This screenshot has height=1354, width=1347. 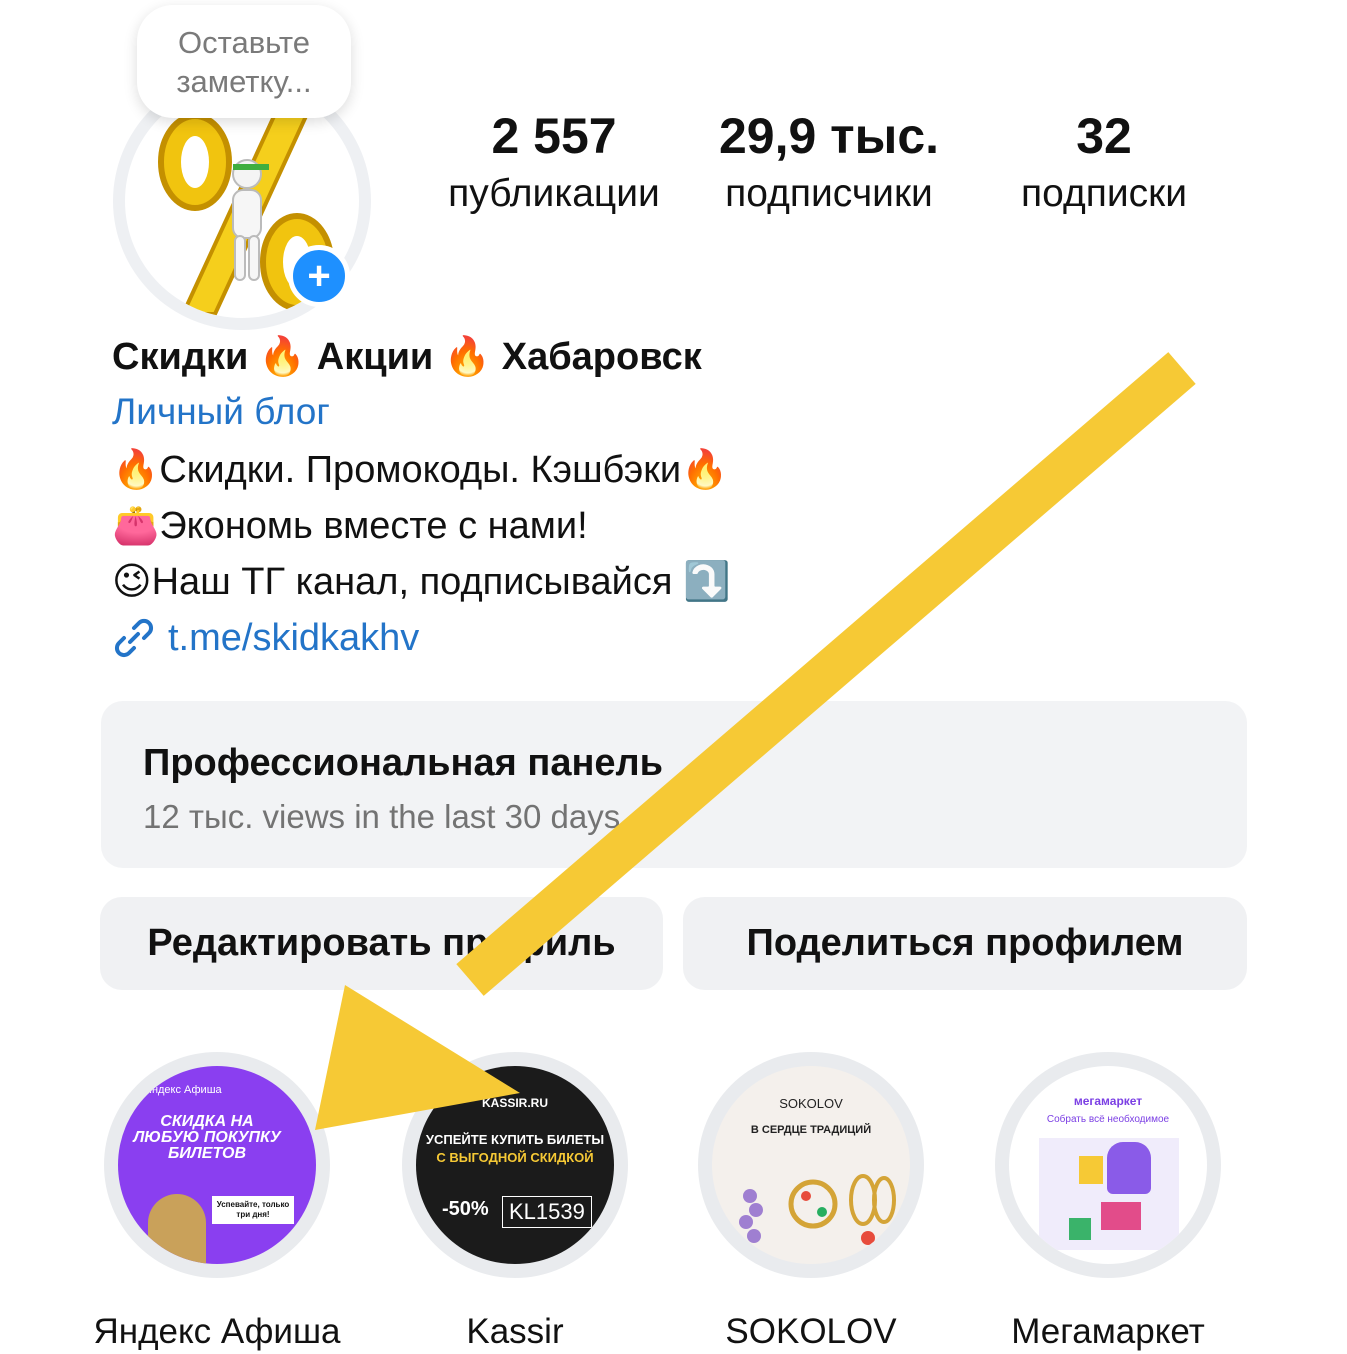 I want to click on add-story-button: +, so click(x=319, y=276).